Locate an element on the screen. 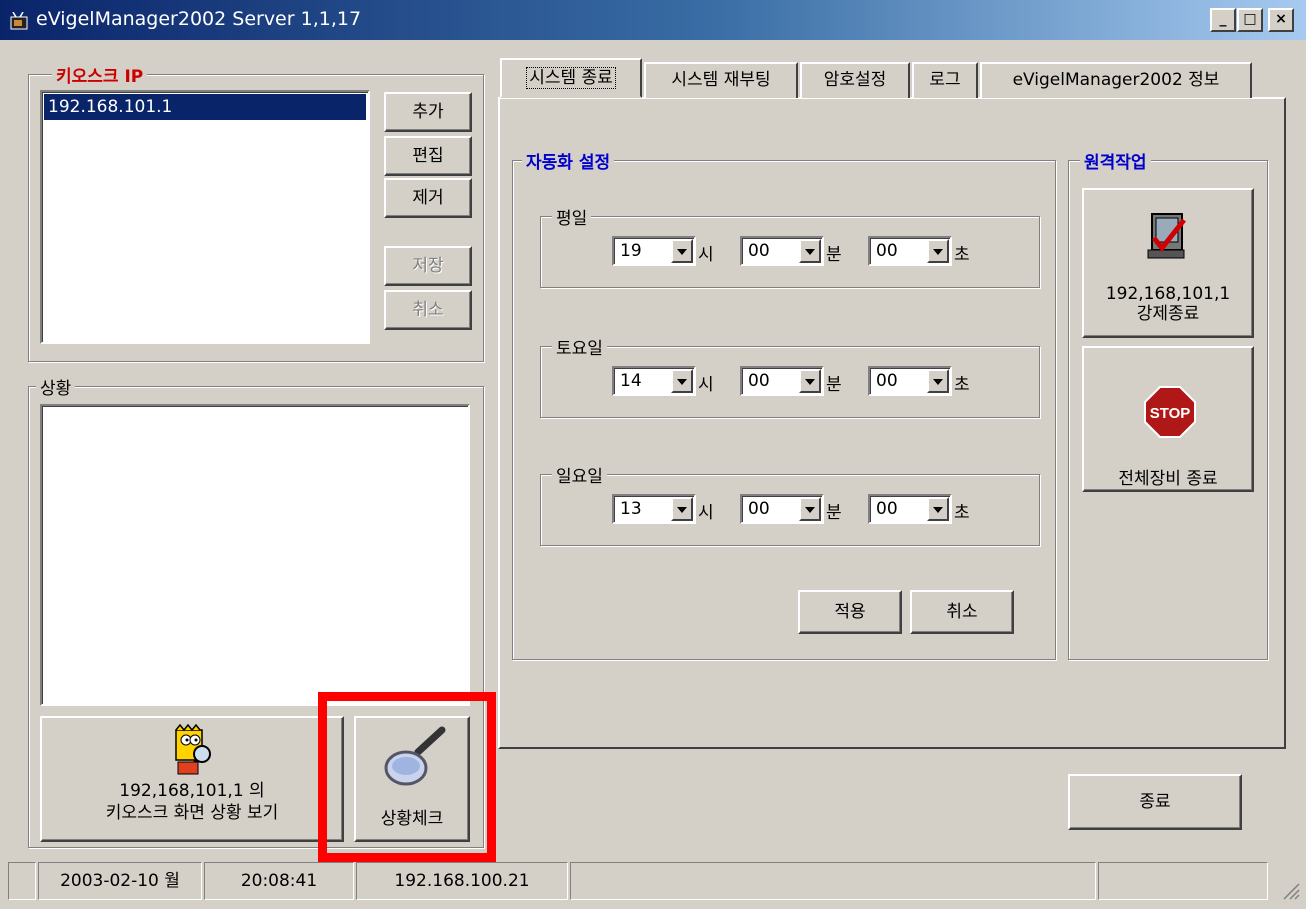 The image size is (1306, 909). computer-check-icon is located at coordinates (1166, 236).